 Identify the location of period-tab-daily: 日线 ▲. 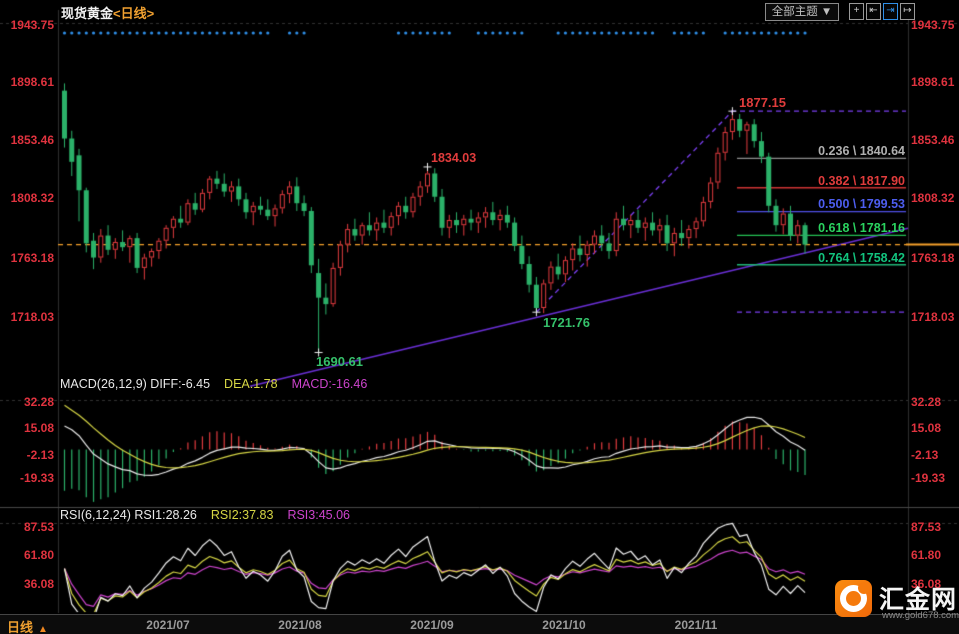
(27, 625).